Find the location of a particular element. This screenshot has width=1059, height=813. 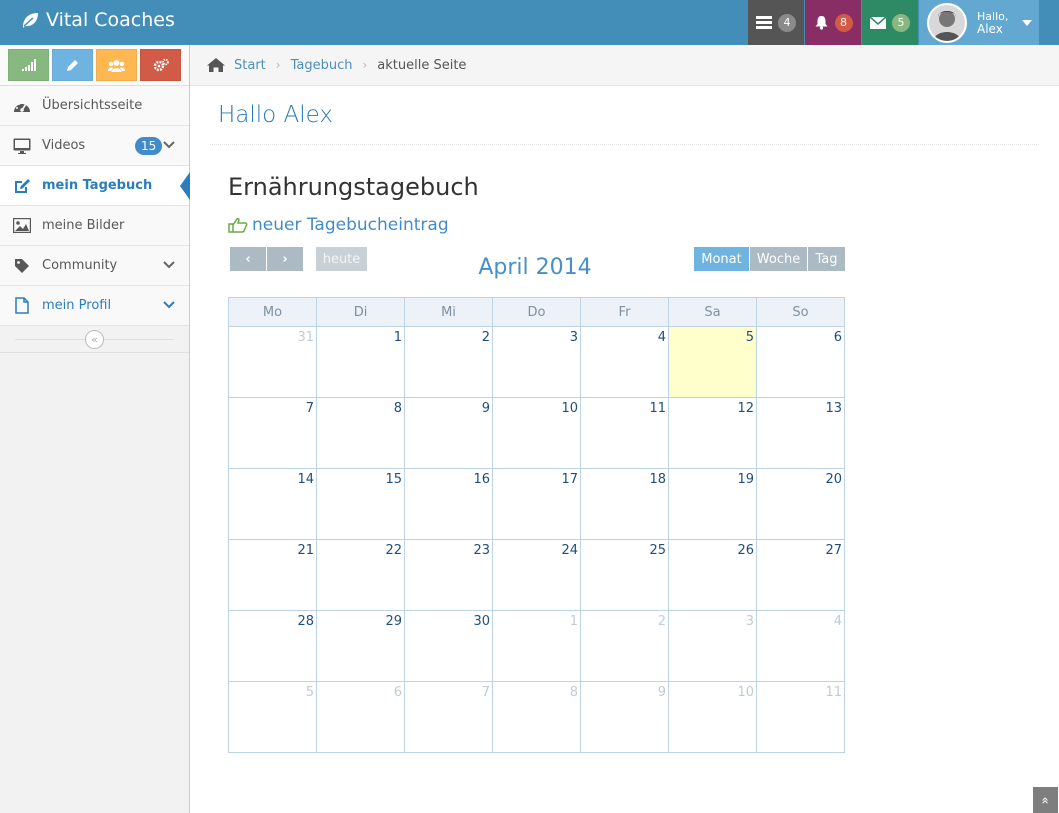

calendar-day-cell: 14 is located at coordinates (272, 504).